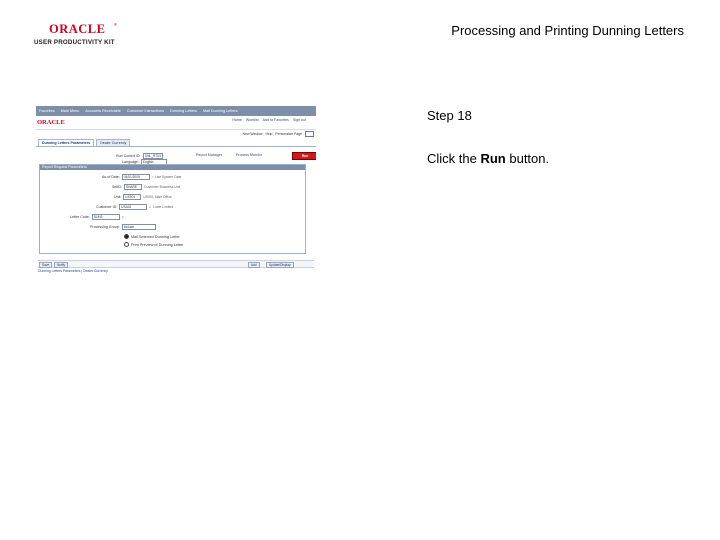 The height and width of the screenshot is (540, 720). What do you see at coordinates (288, 134) in the screenshot?
I see `personalize-page-link: Personalize Page` at bounding box center [288, 134].